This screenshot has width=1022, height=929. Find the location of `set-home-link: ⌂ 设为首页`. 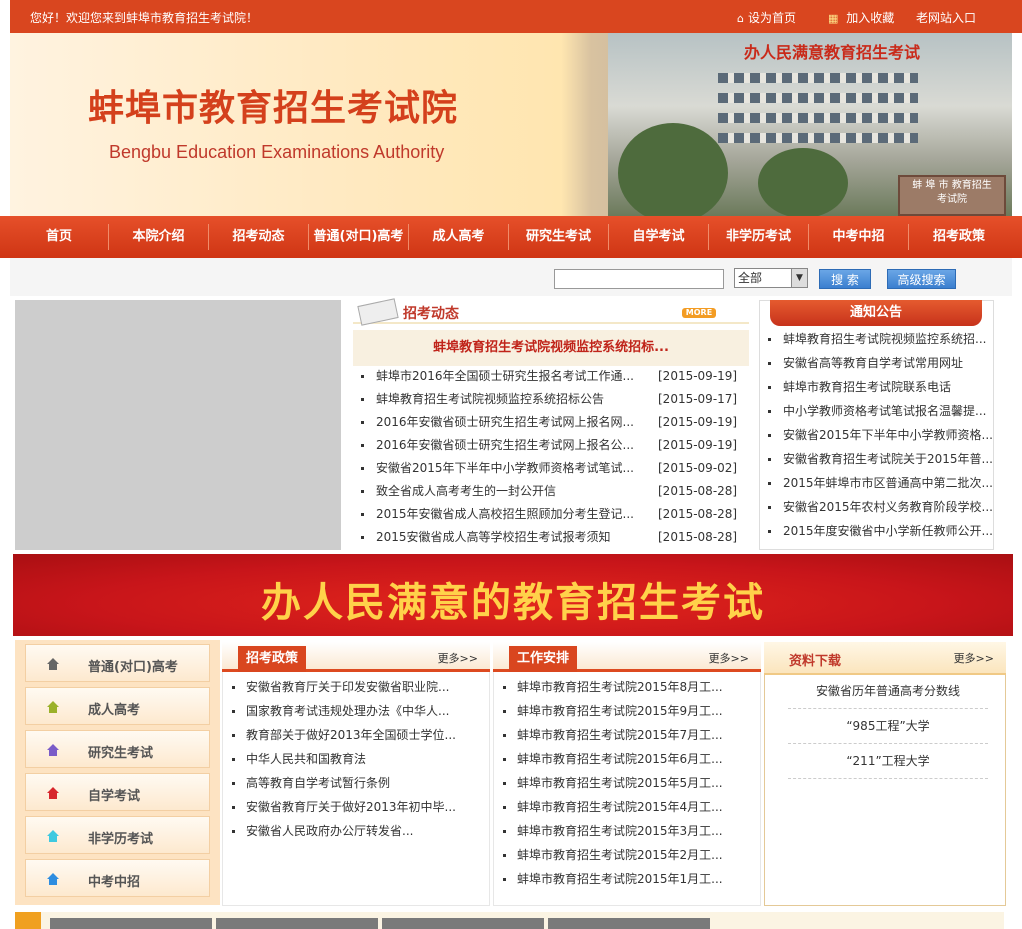

set-home-link: ⌂ 设为首页 is located at coordinates (766, 17).